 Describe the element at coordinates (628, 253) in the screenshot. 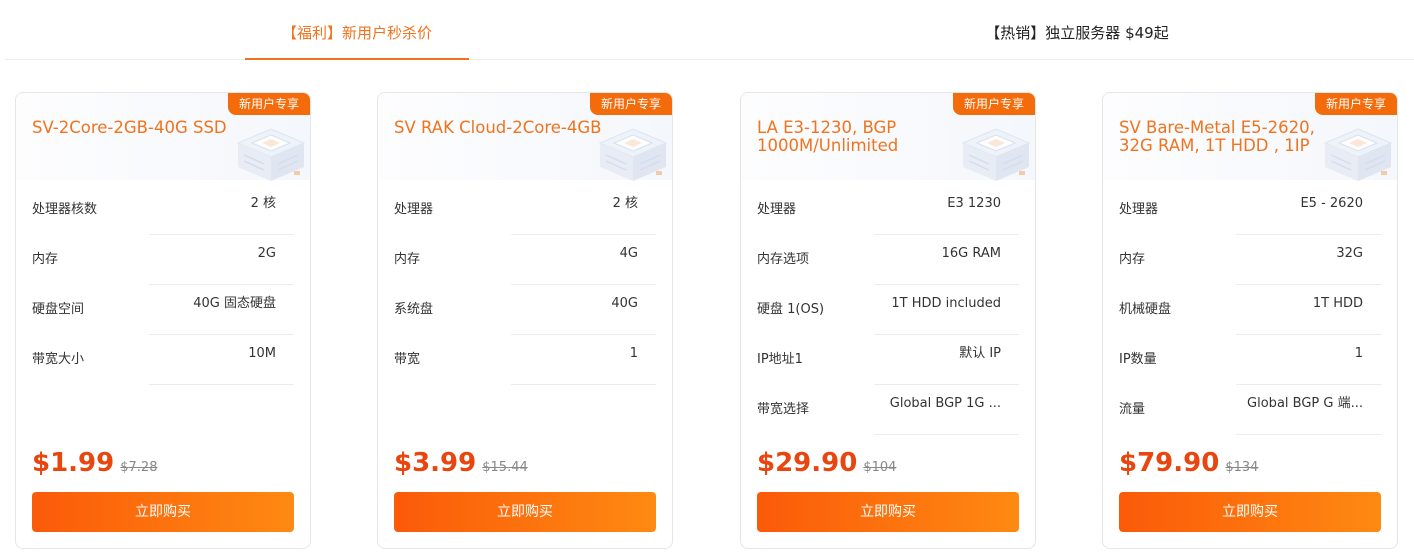

I see `spec-value: 4G` at that location.